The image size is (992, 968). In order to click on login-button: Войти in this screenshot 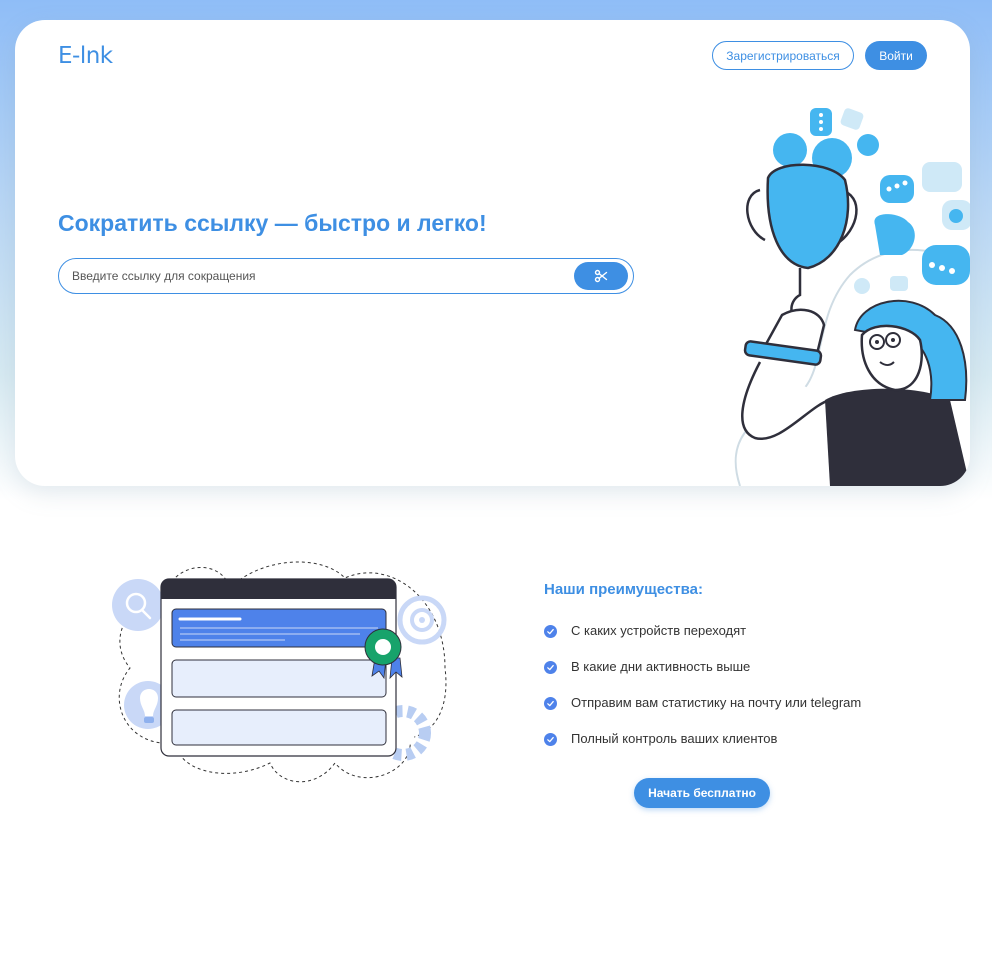, I will do `click(896, 55)`.